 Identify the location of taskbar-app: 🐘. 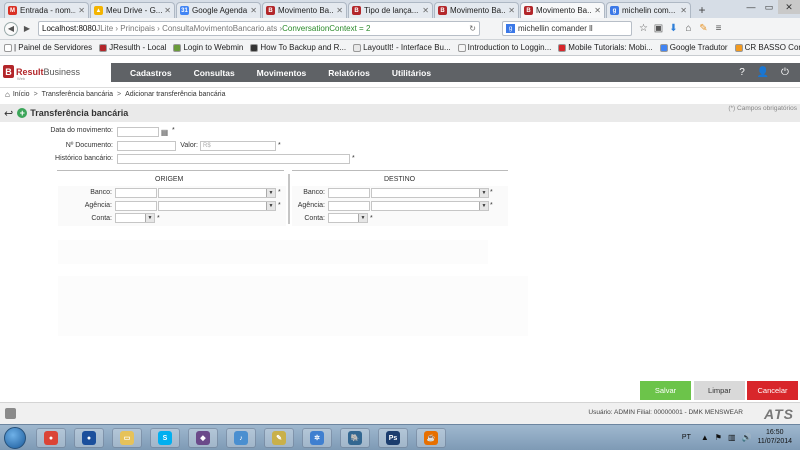
(355, 438).